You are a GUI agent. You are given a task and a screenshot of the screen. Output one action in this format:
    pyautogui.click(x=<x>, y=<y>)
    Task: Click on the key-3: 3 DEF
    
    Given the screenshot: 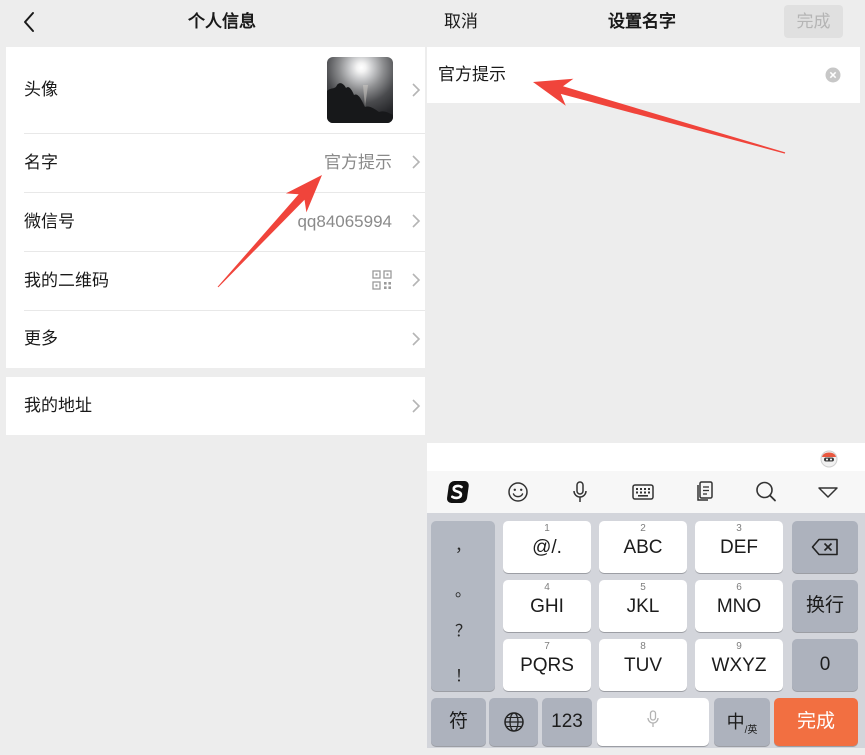 What is the action you would take?
    pyautogui.click(x=739, y=547)
    